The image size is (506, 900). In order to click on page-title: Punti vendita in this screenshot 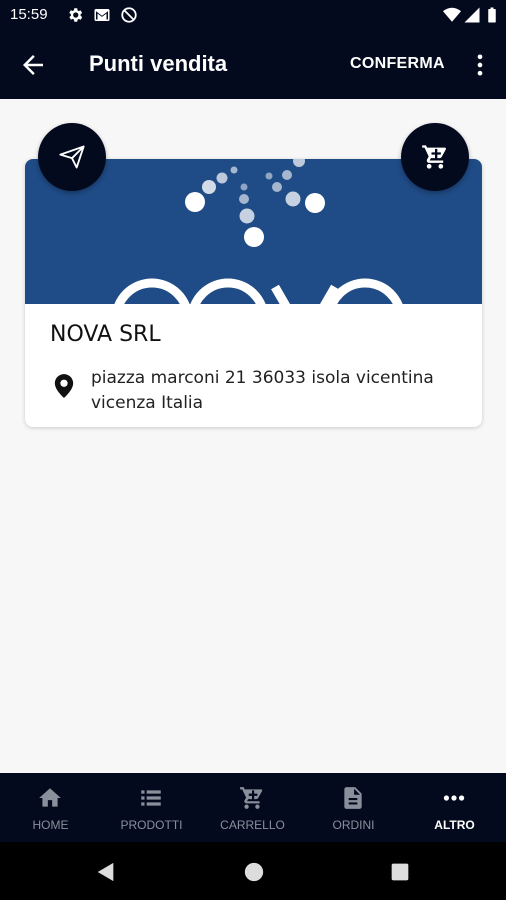, I will do `click(158, 63)`.